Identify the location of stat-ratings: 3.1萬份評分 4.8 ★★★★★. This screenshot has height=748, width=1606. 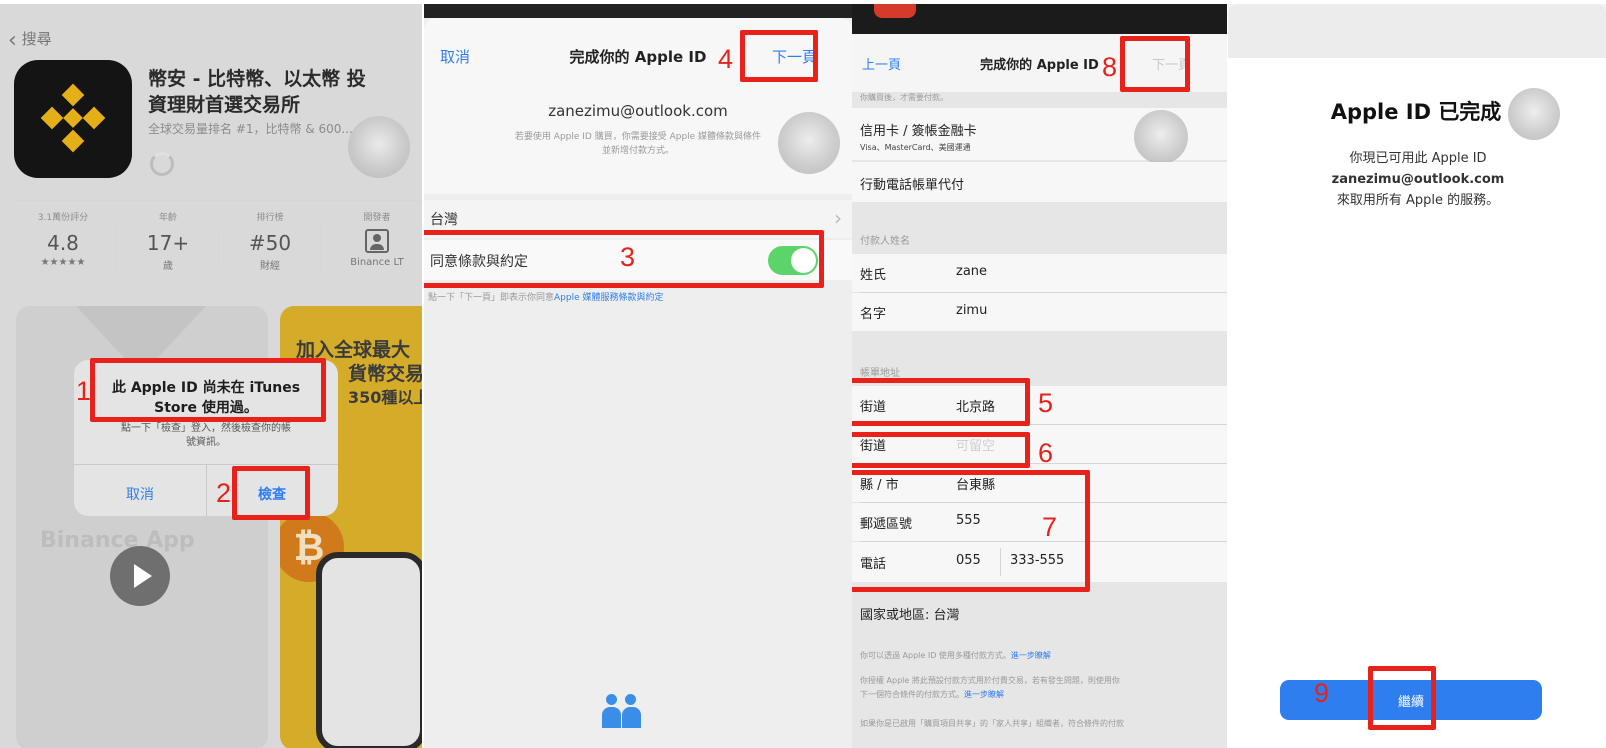
(63, 240).